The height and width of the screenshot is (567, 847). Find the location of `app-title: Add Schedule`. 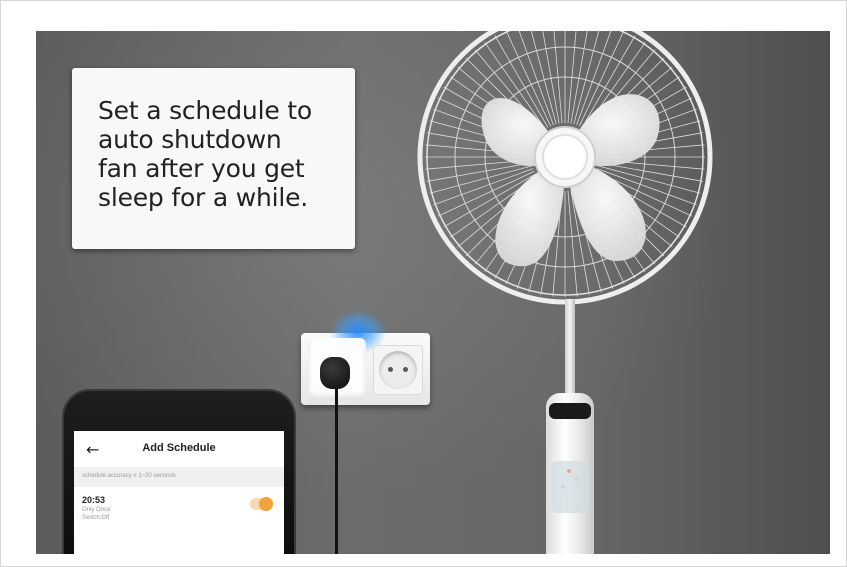

app-title: Add Schedule is located at coordinates (179, 448).